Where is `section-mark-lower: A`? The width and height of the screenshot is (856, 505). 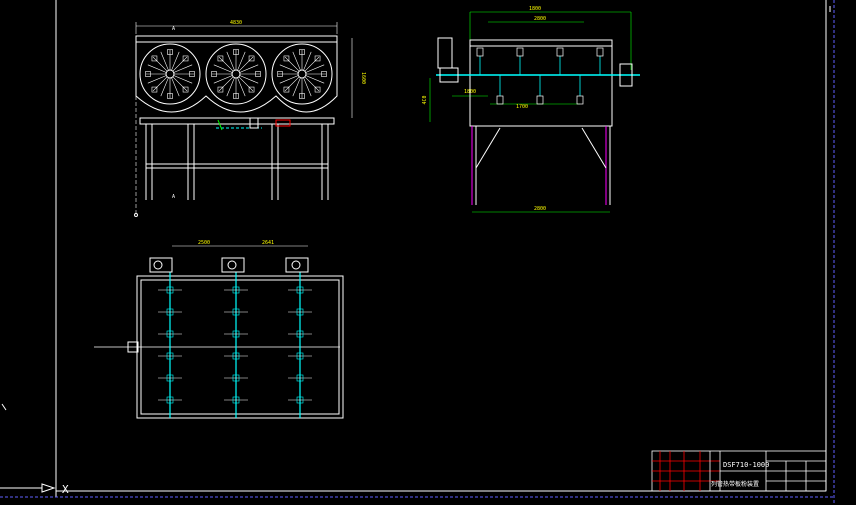
section-mark-lower: A is located at coordinates (173, 197).